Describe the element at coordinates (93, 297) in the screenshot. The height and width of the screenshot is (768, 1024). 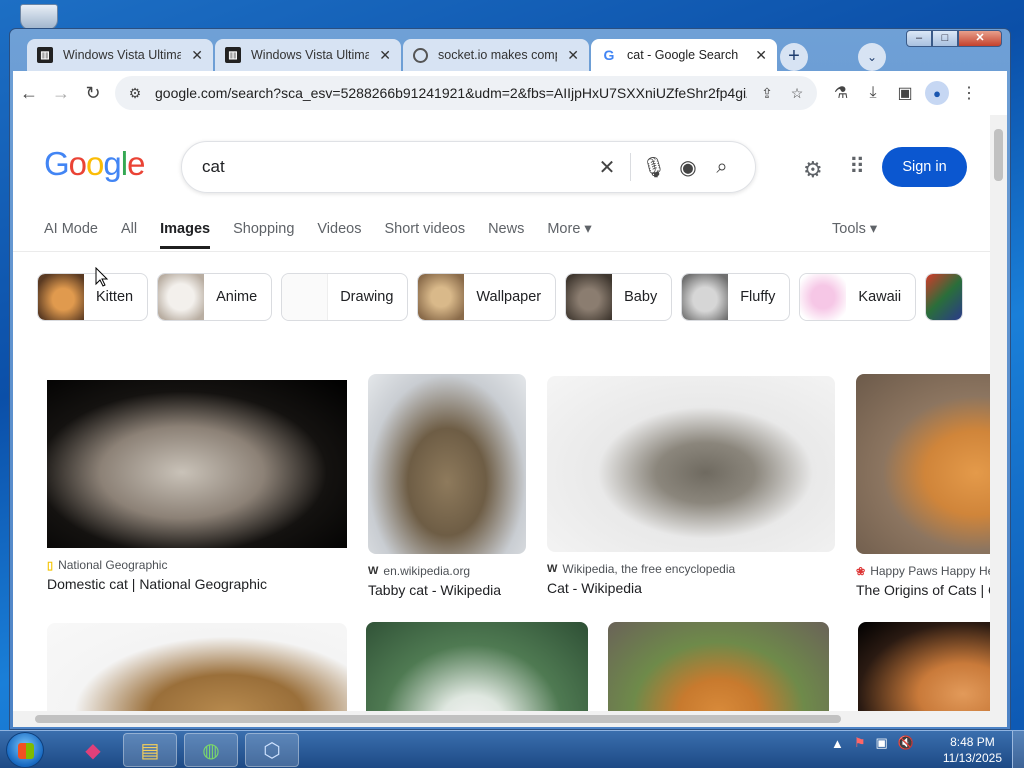
I see `chip-kitten: Kitten` at that location.